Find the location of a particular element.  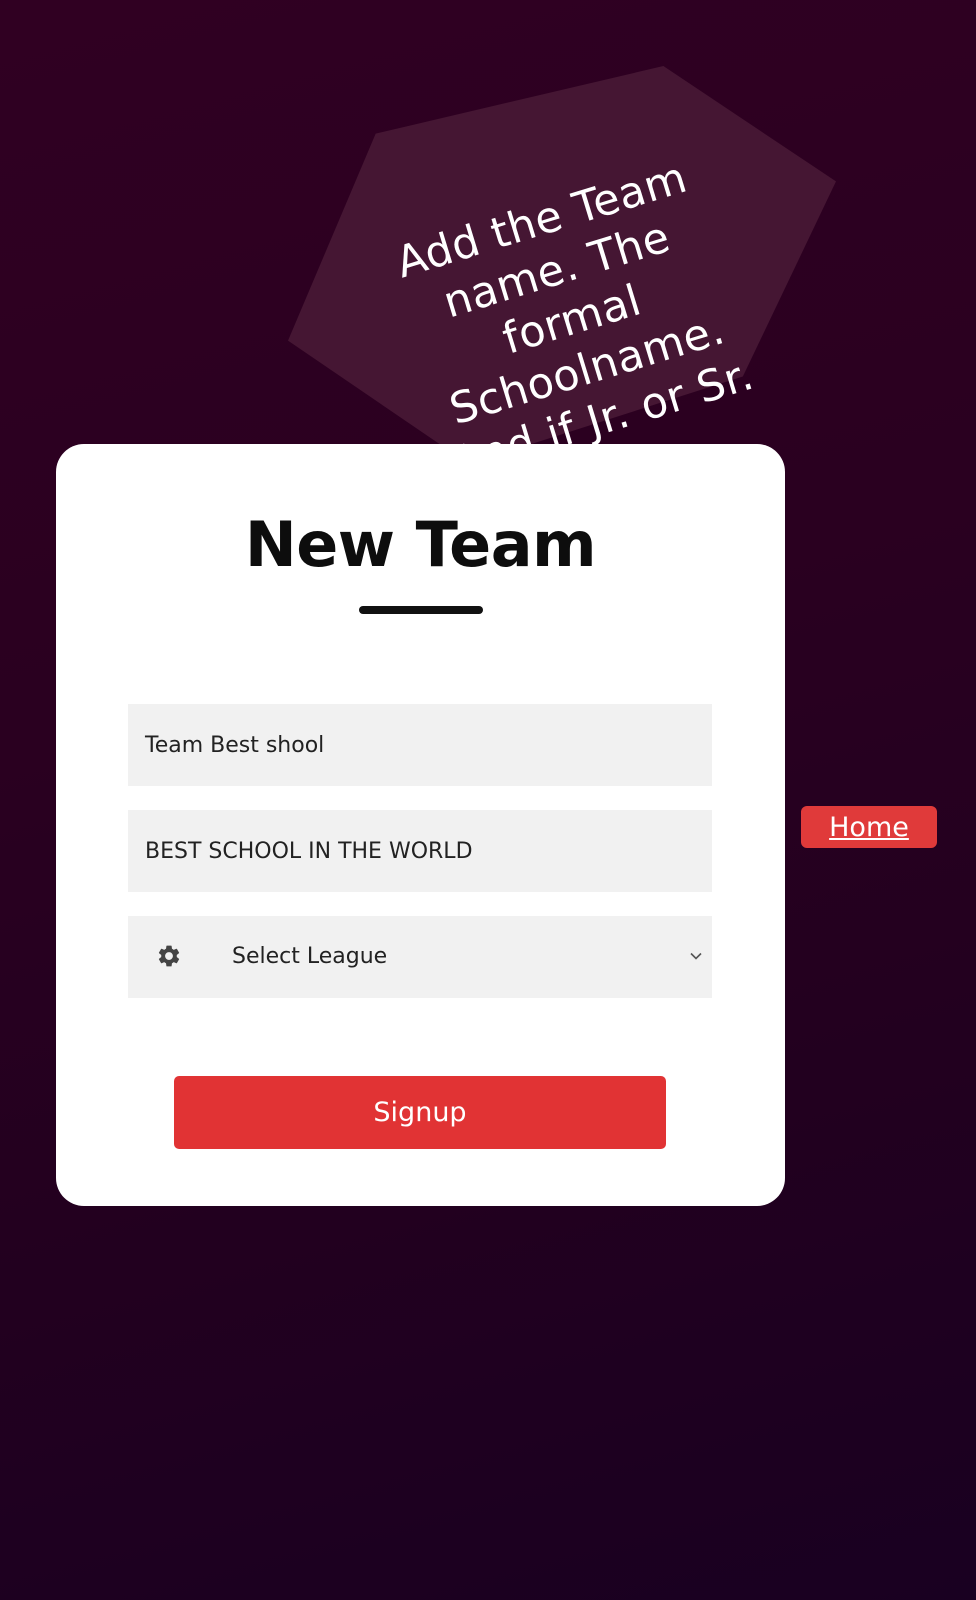

team-name-value: Team Best shool is located at coordinates (235, 745).